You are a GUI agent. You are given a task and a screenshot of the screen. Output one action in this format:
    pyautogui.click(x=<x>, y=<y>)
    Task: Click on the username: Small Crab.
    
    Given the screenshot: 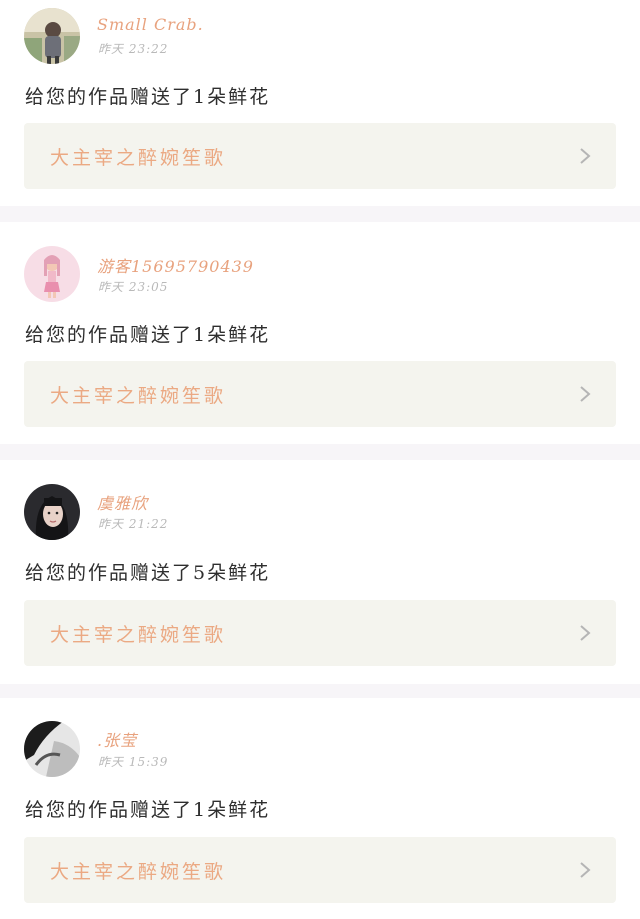 What is the action you would take?
    pyautogui.click(x=150, y=24)
    